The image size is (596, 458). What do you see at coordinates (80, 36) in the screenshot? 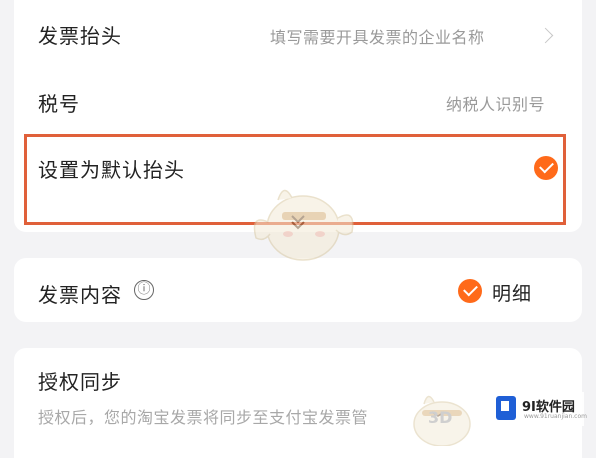
I see `invoice-title-label: 发票抬头` at bounding box center [80, 36].